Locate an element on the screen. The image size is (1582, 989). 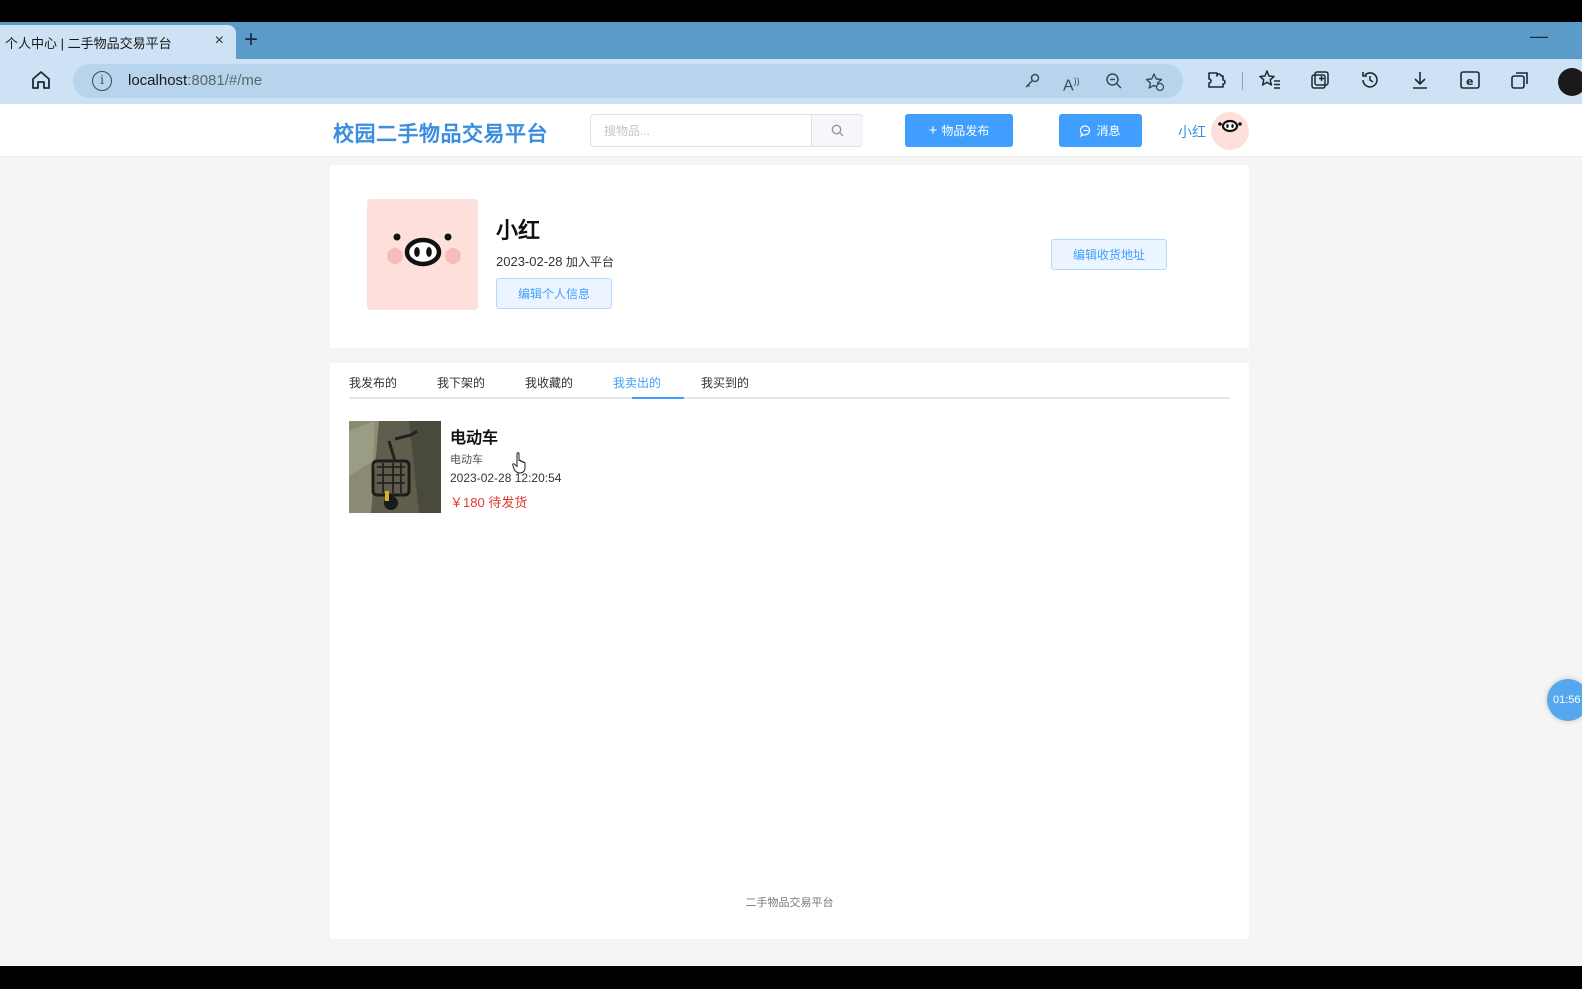
site-logo: 校园二手物品交易平台 is located at coordinates (440, 133).